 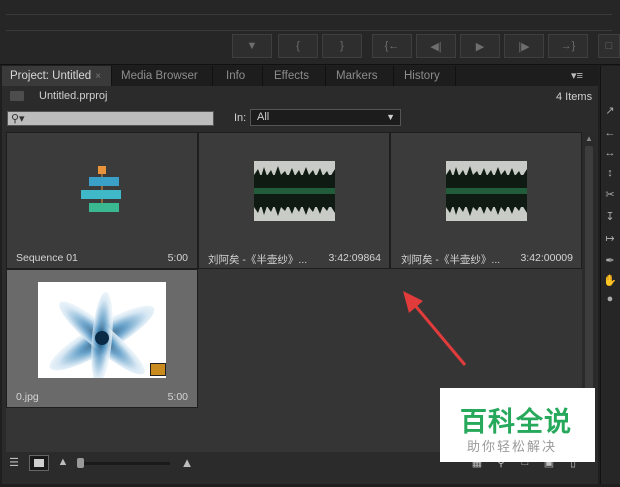 I want to click on step-back-icon: ◀|, so click(x=436, y=46).